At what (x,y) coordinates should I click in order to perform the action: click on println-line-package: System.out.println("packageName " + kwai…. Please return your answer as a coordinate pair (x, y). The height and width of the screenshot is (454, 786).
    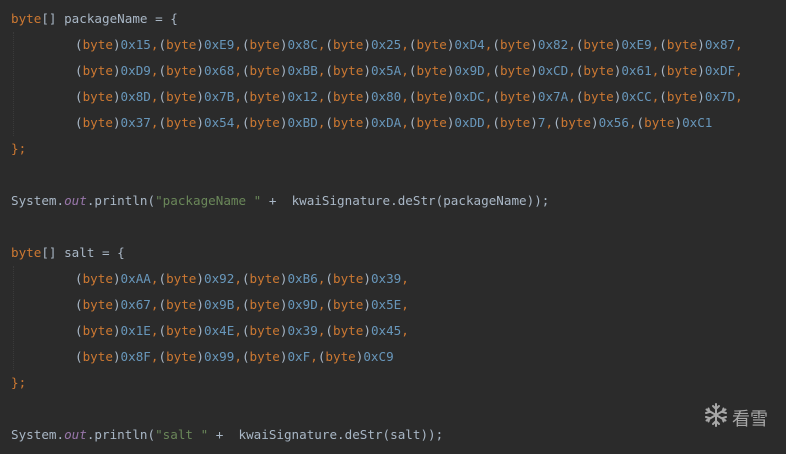
    Looking at the image, I should click on (280, 201).